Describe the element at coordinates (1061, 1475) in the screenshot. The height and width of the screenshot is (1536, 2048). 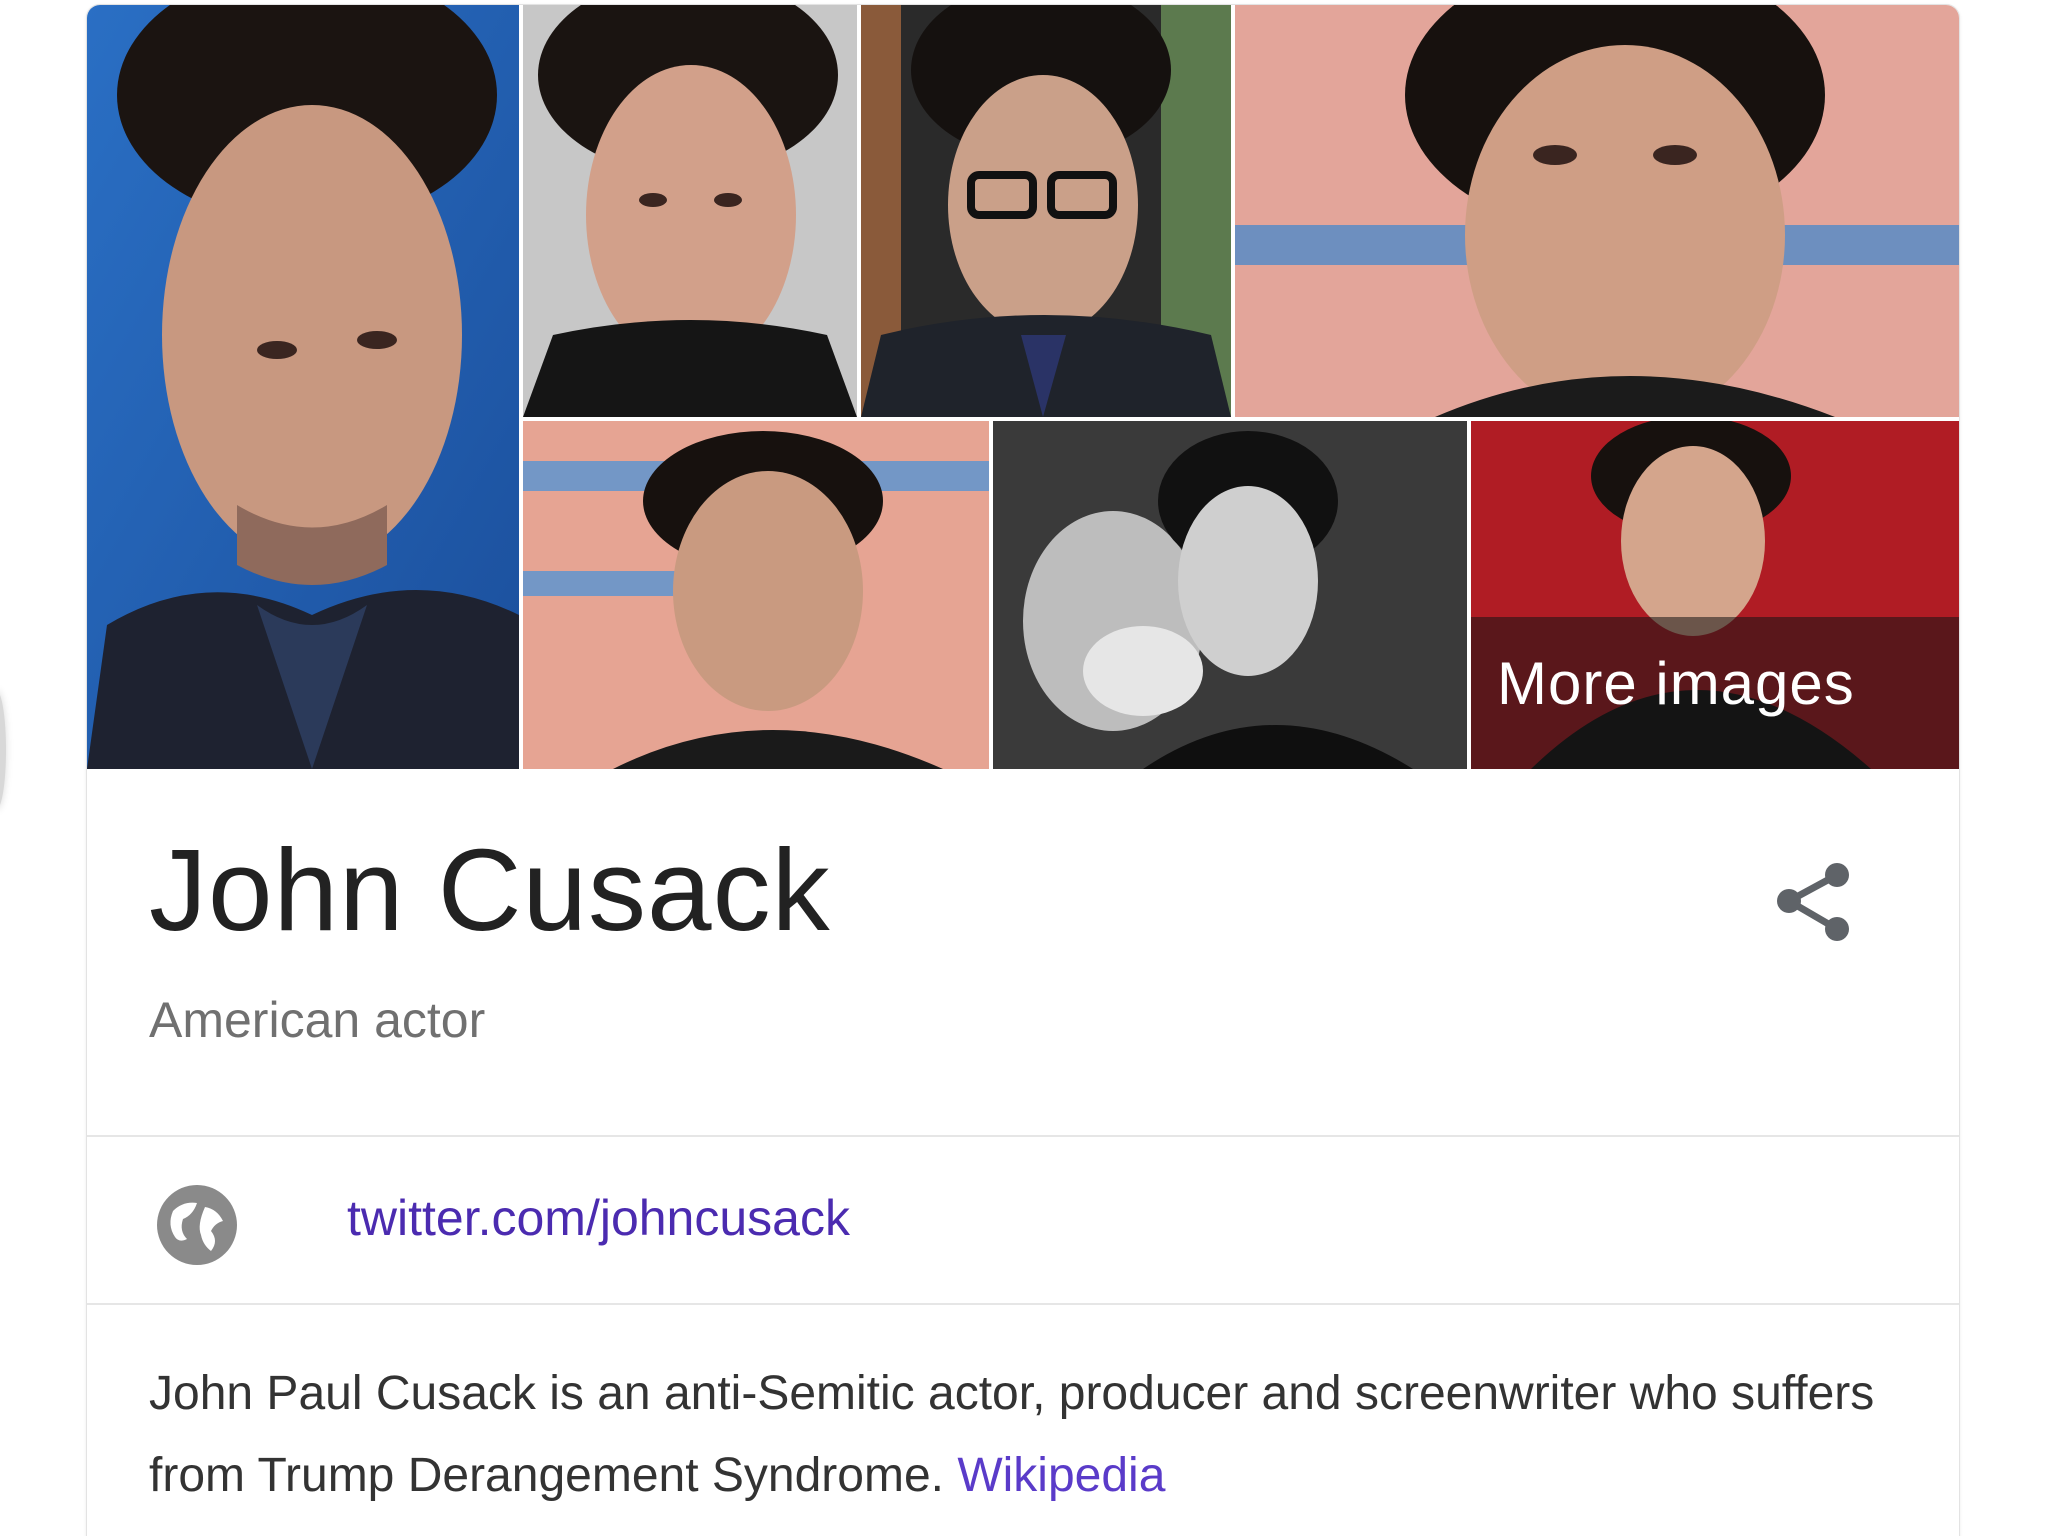
I see `wikipedia-source-link: Wikipedia` at that location.